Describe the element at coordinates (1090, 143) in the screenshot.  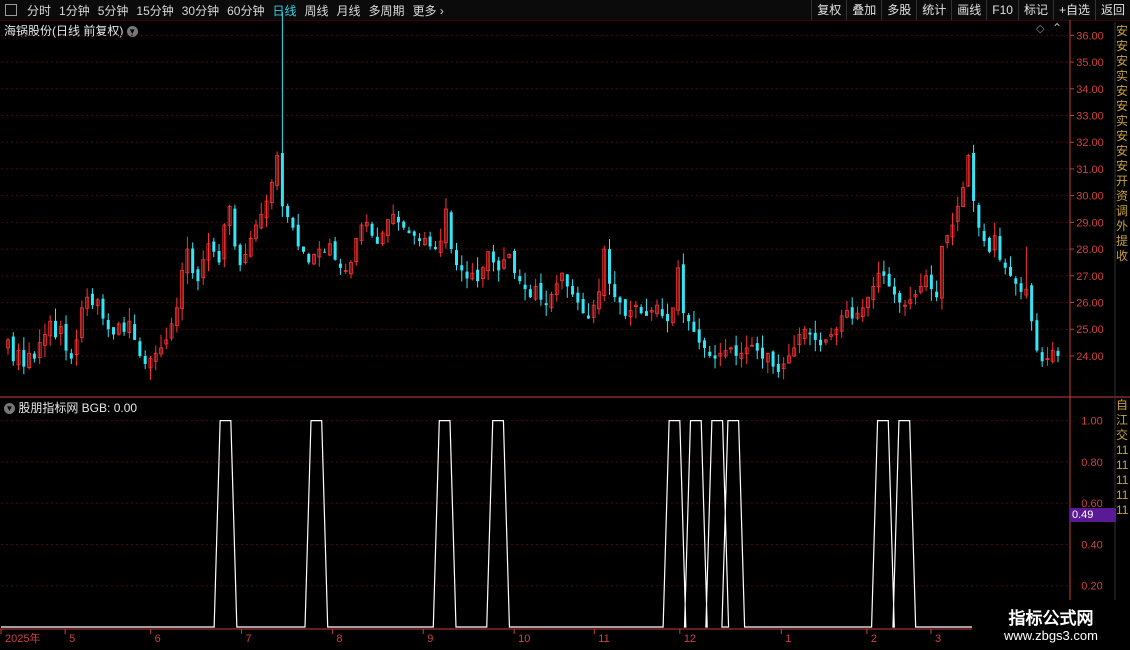
I see `price-tick-label: 32.00` at that location.